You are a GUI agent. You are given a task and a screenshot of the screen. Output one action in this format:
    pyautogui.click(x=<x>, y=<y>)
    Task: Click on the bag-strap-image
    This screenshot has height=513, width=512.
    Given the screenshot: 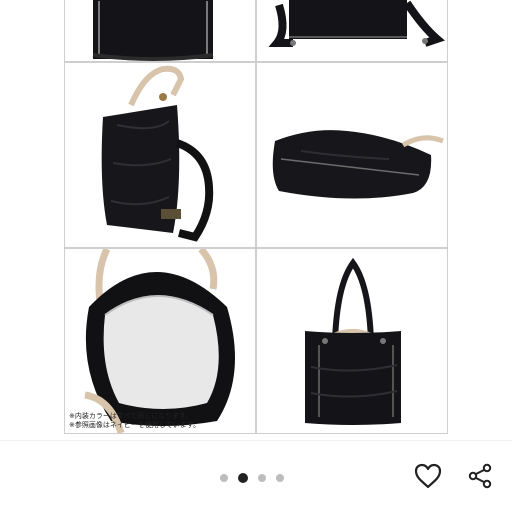 What is the action you would take?
    pyautogui.click(x=353, y=341)
    